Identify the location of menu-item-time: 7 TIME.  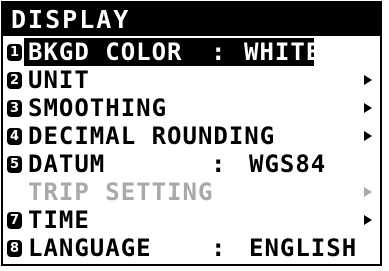
(191, 220).